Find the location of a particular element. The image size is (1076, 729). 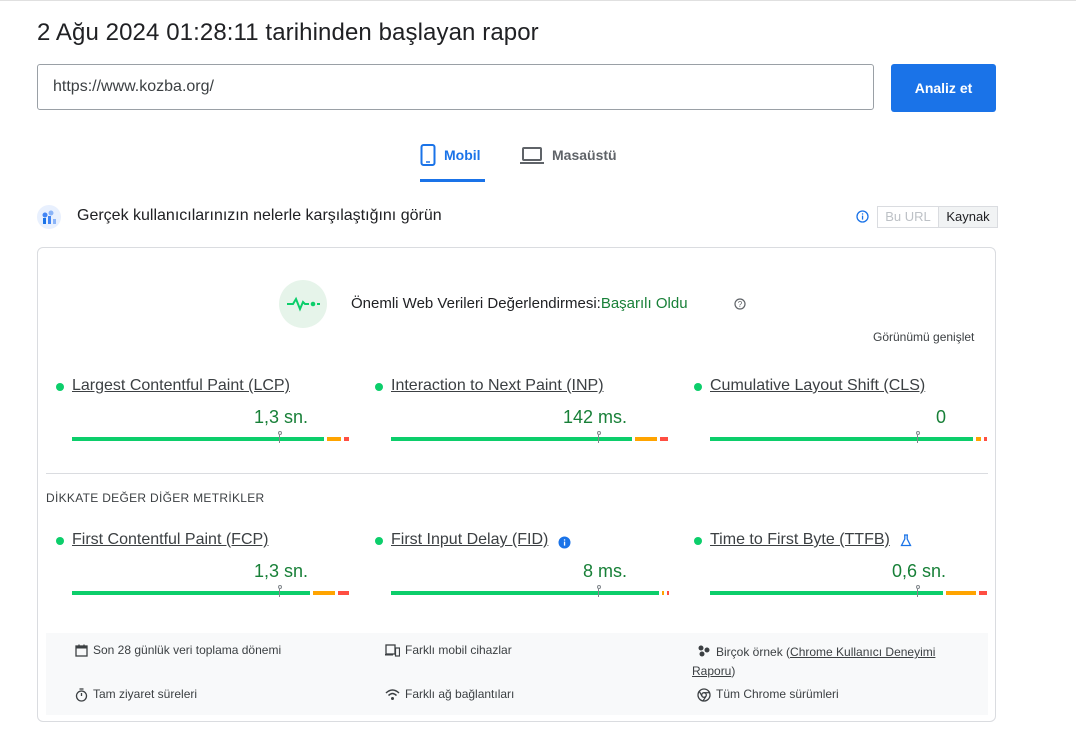

metric-name: Time to First Byte (TTFB) is located at coordinates (800, 540).